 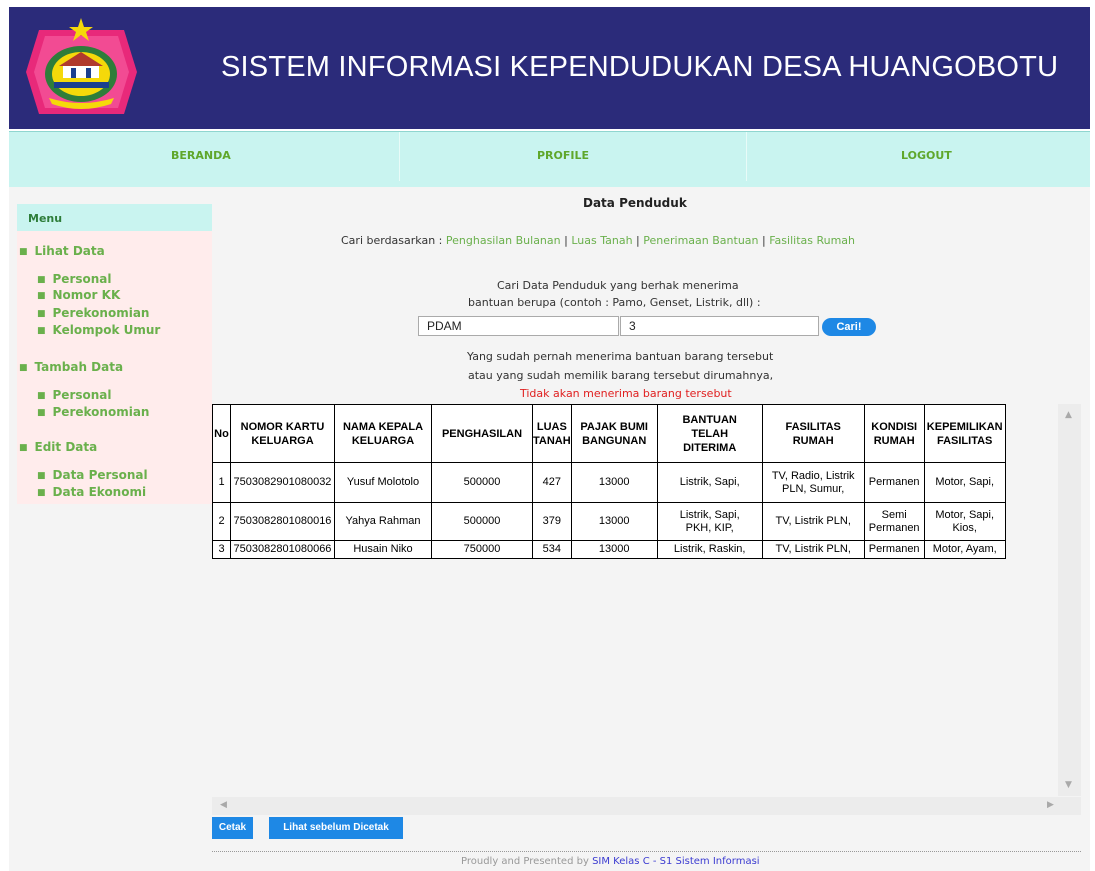 I want to click on table-cell: 2, so click(x=221, y=521).